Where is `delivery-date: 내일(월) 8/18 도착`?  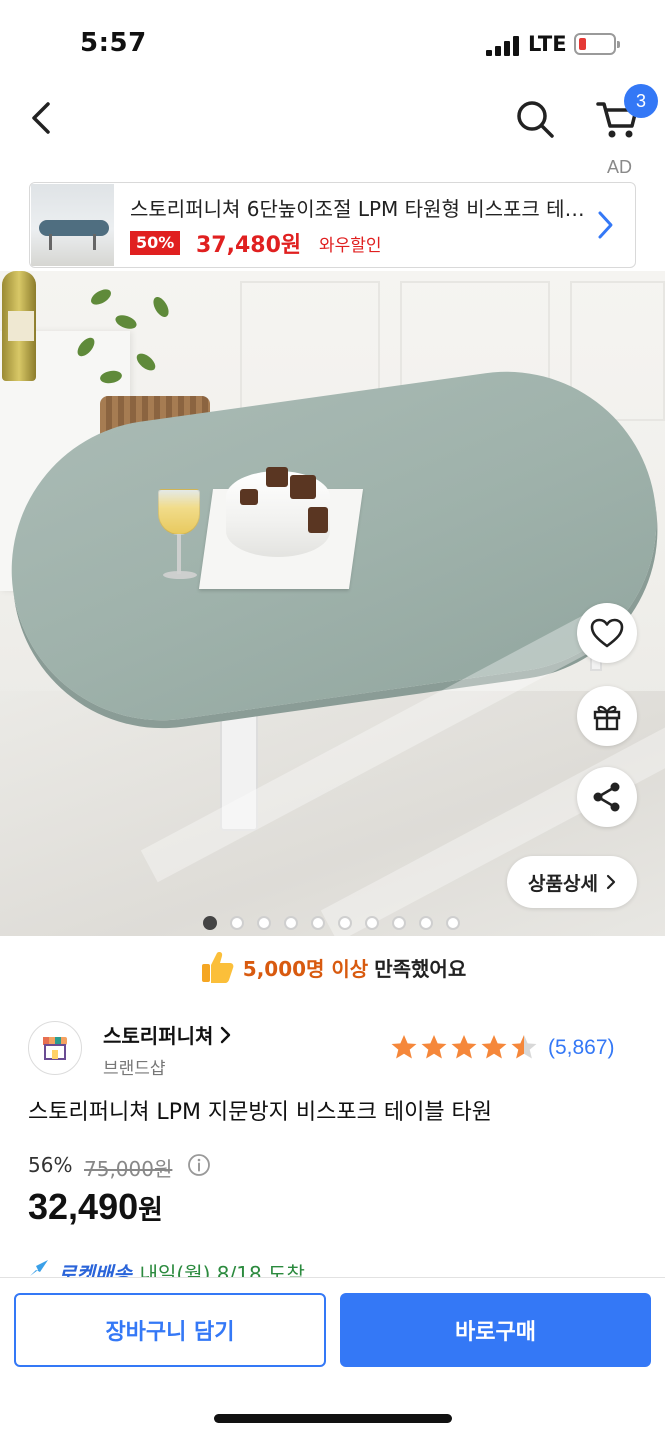
delivery-date: 내일(월) 8/18 도착 is located at coordinates (222, 1270).